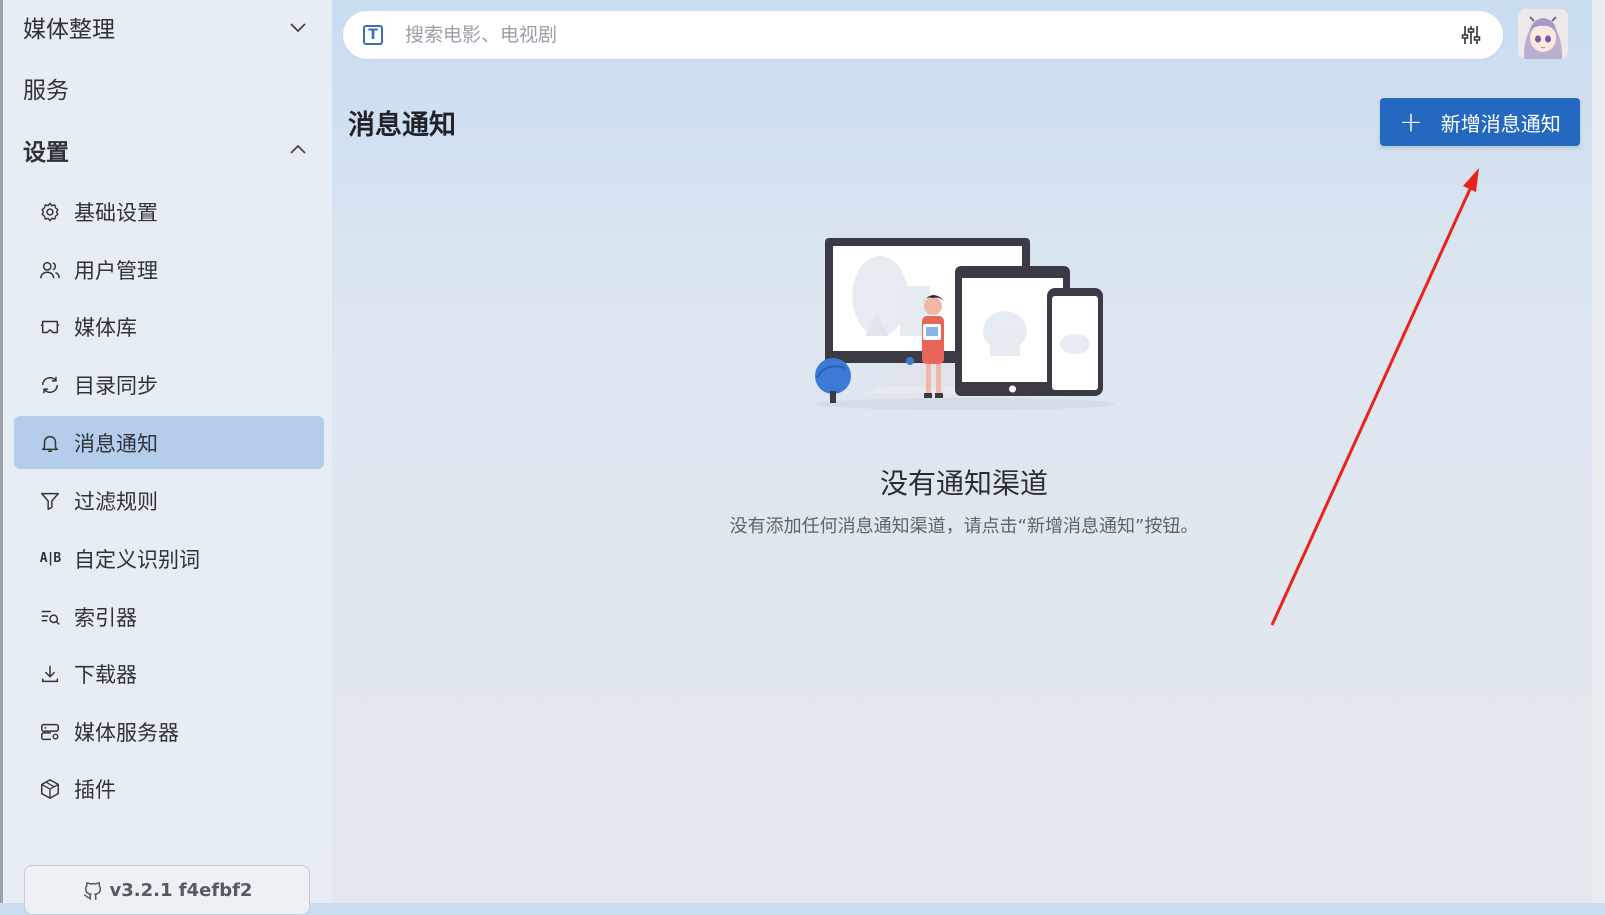  What do you see at coordinates (46, 91) in the screenshot?
I see `group-service-label: 服务` at bounding box center [46, 91].